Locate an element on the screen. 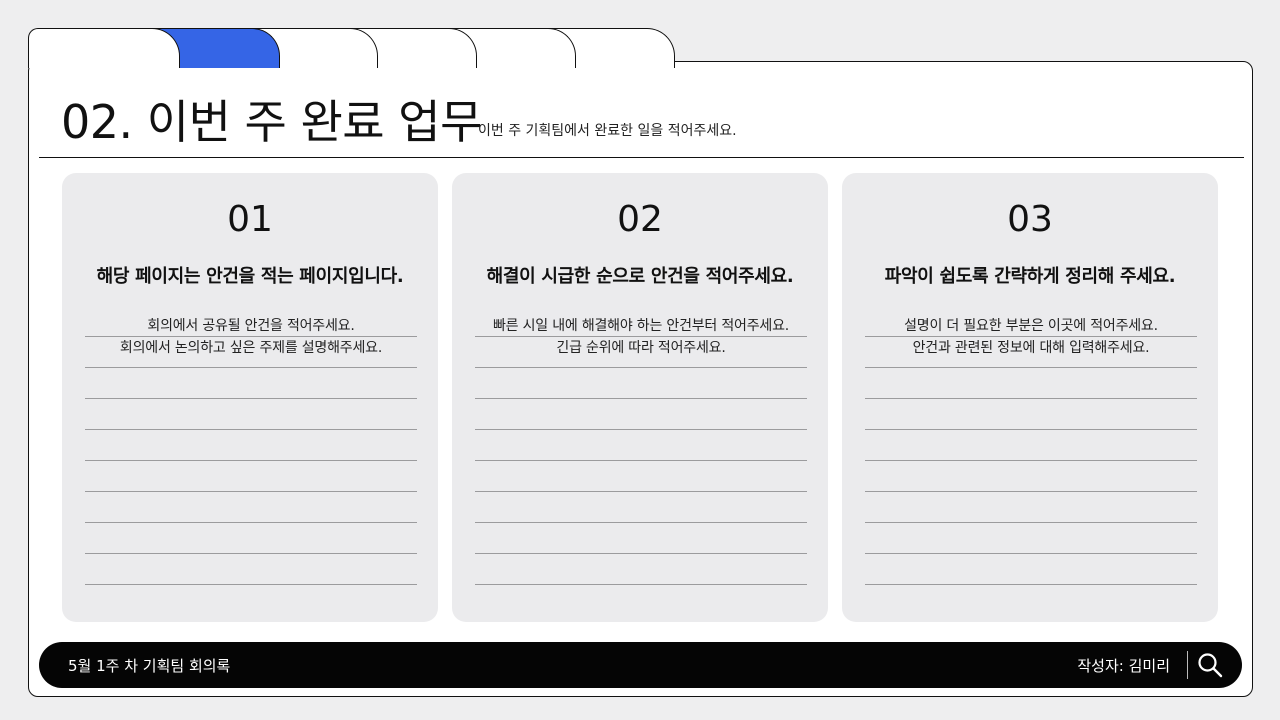  panel-number: 03 is located at coordinates (1030, 219).